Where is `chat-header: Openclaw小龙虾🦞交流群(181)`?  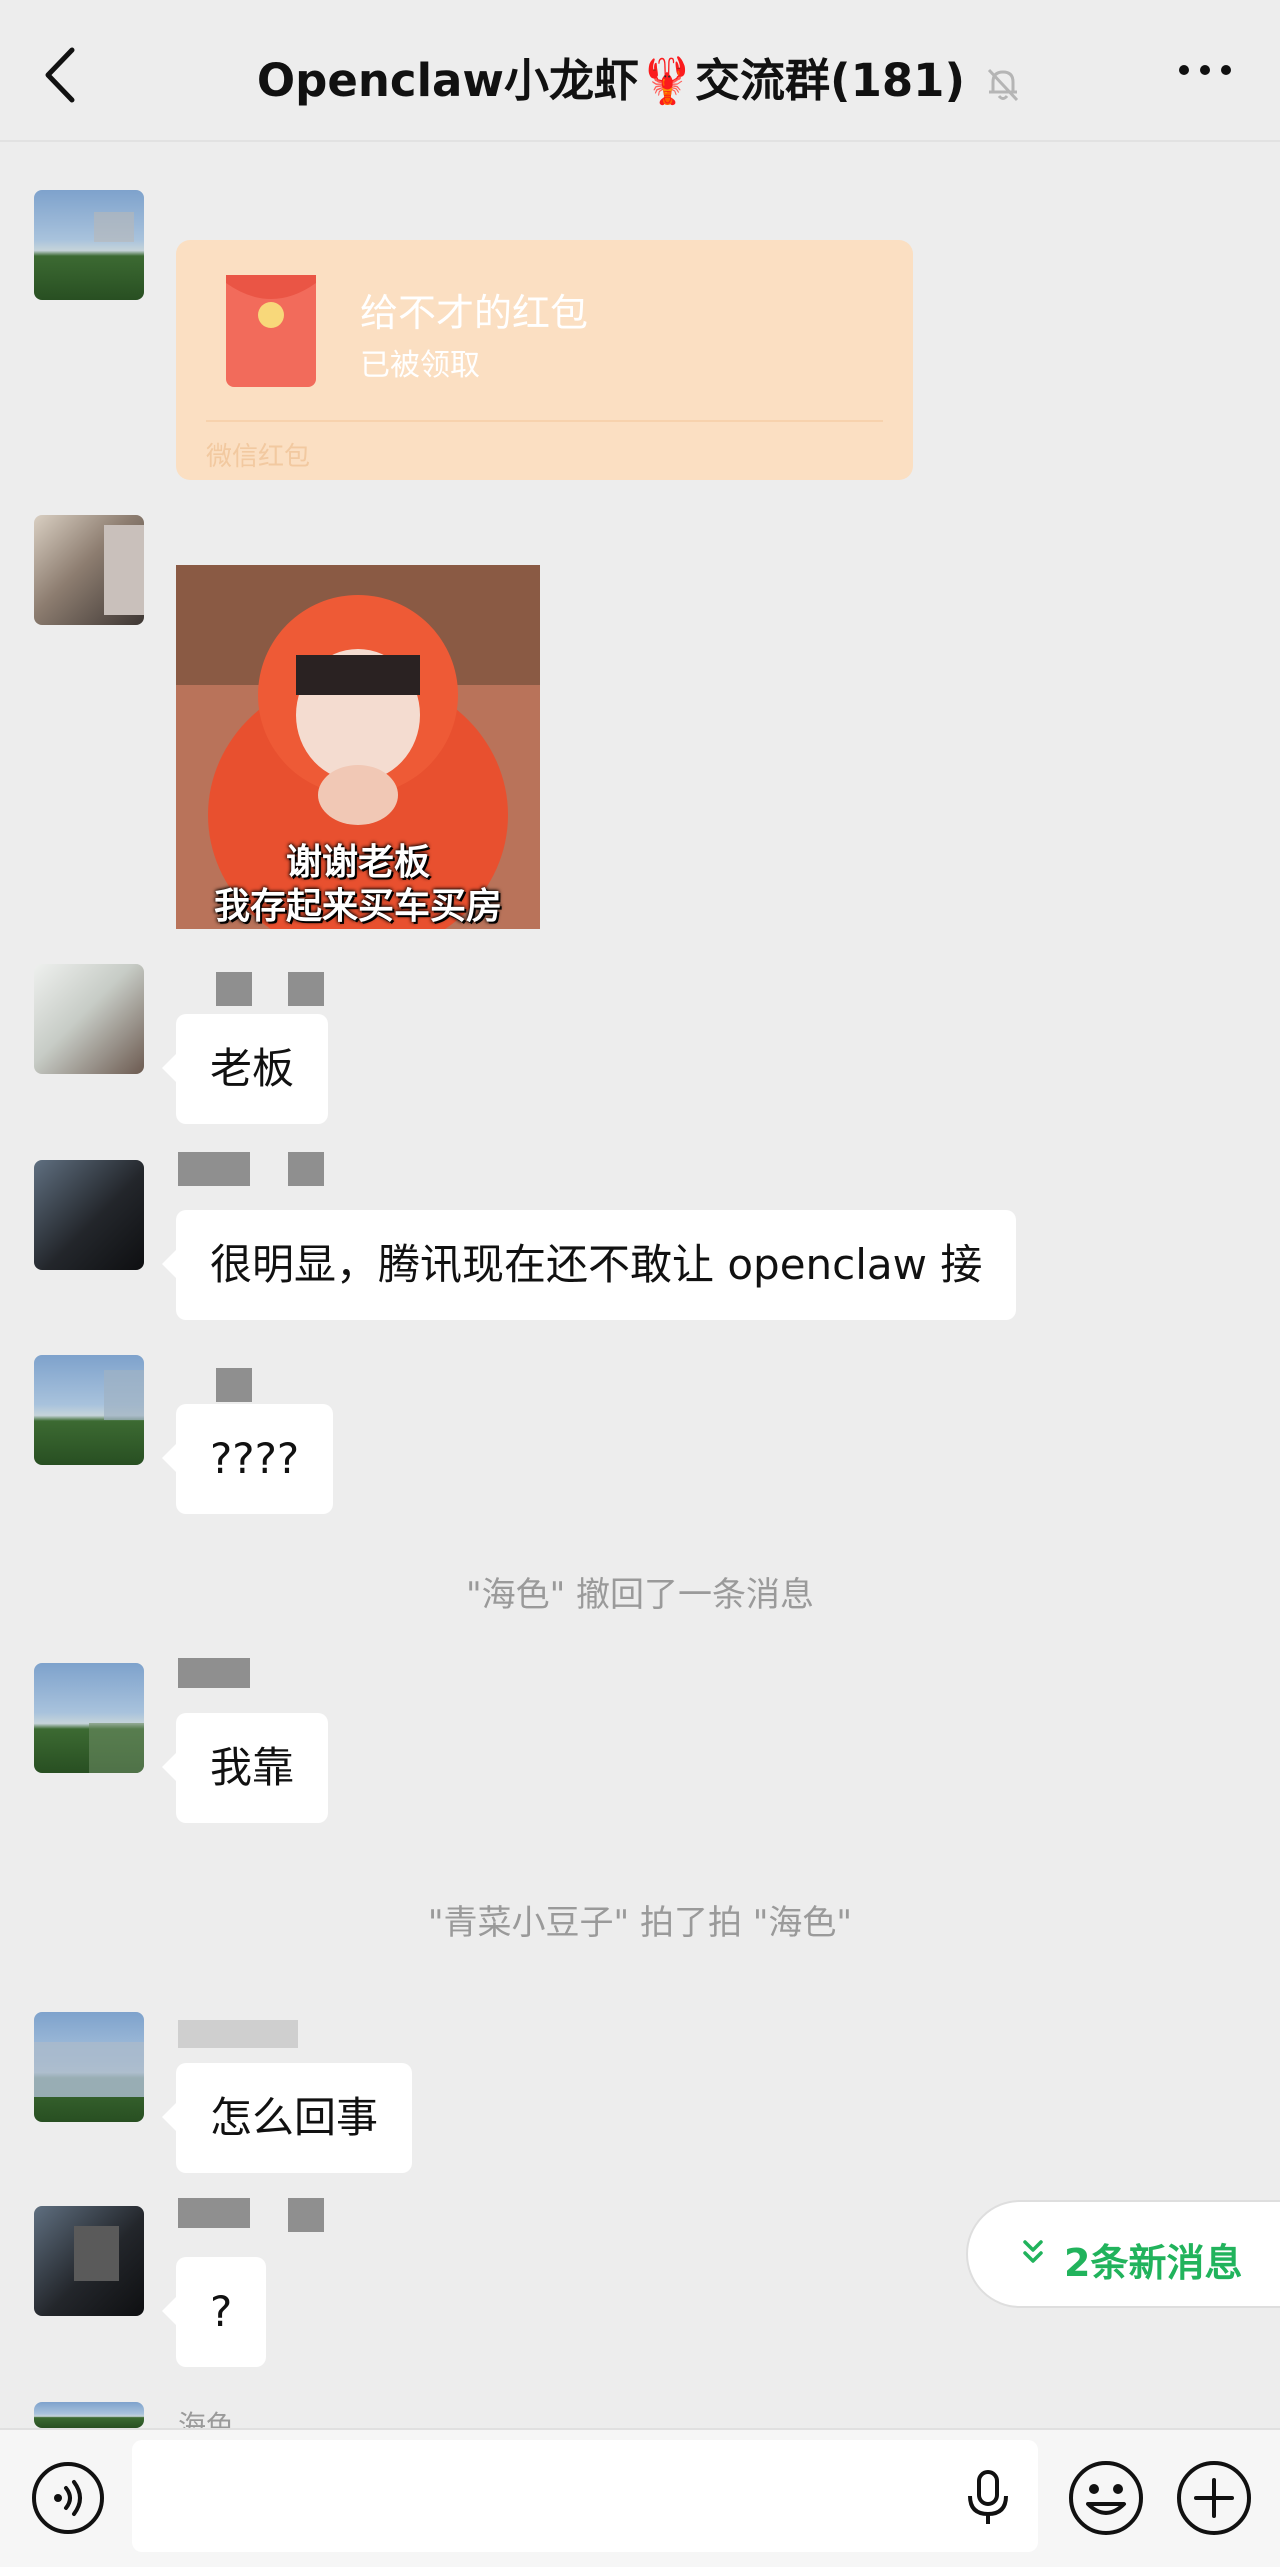
chat-header: Openclaw小龙虾🦞交流群(181) is located at coordinates (640, 71).